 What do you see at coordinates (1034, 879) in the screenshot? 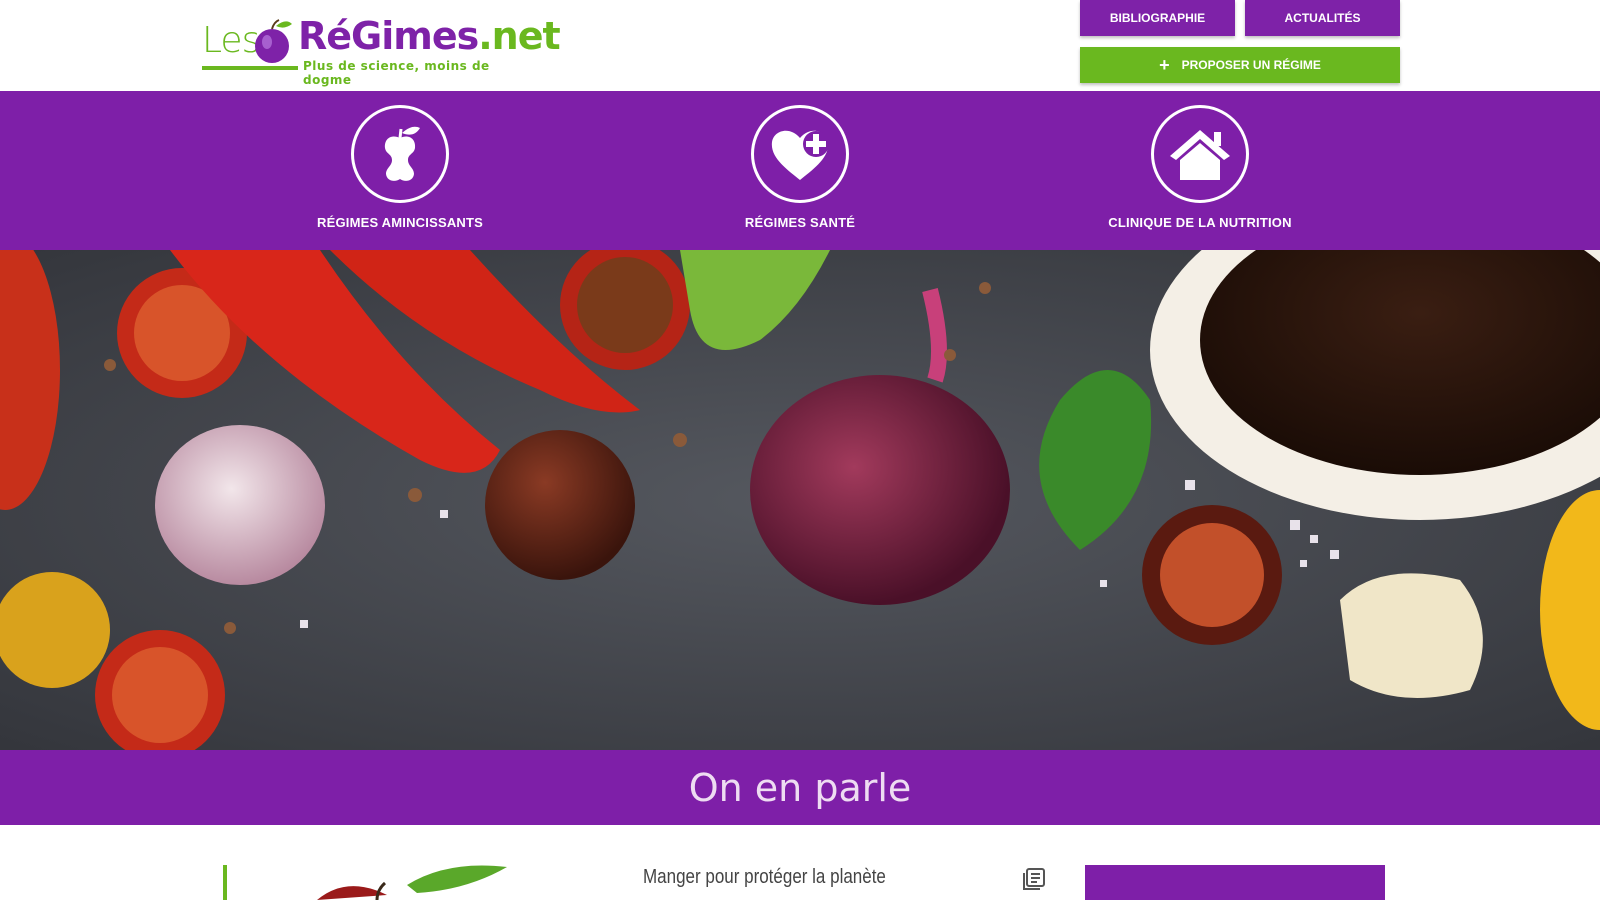
I see `news-list-icon` at bounding box center [1034, 879].